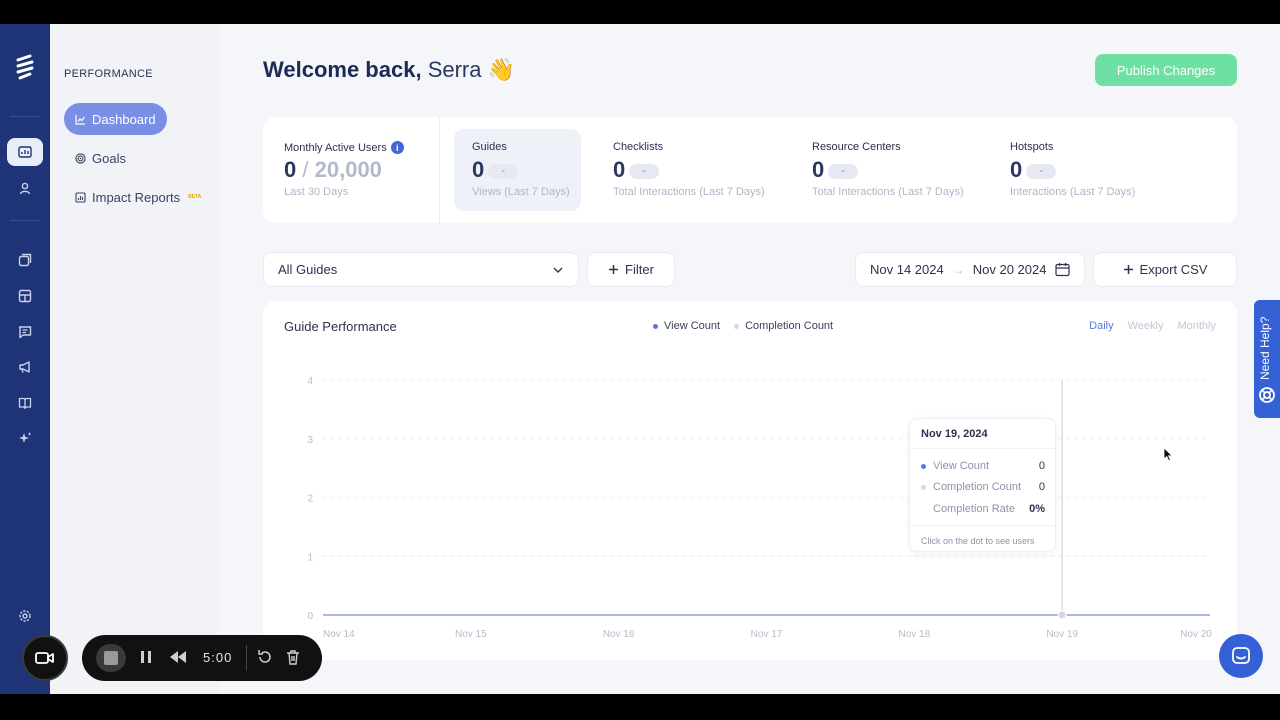 The width and height of the screenshot is (1280, 720). I want to click on layout-icon, so click(25, 296).